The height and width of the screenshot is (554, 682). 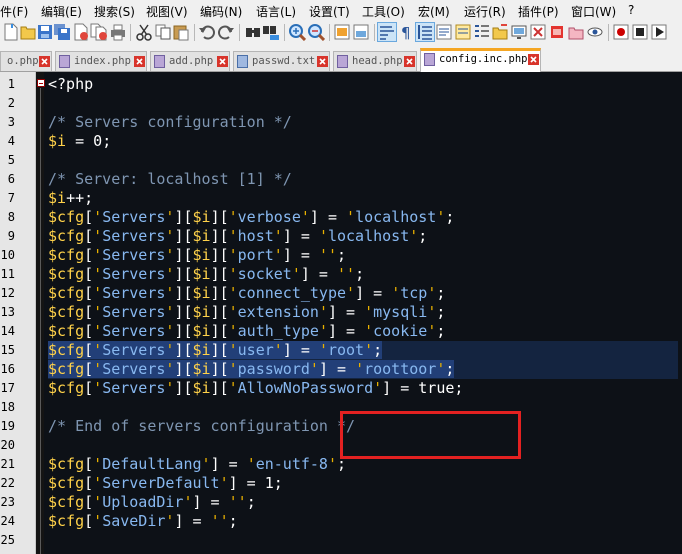 I want to click on line-number: 11, so click(x=7, y=274).